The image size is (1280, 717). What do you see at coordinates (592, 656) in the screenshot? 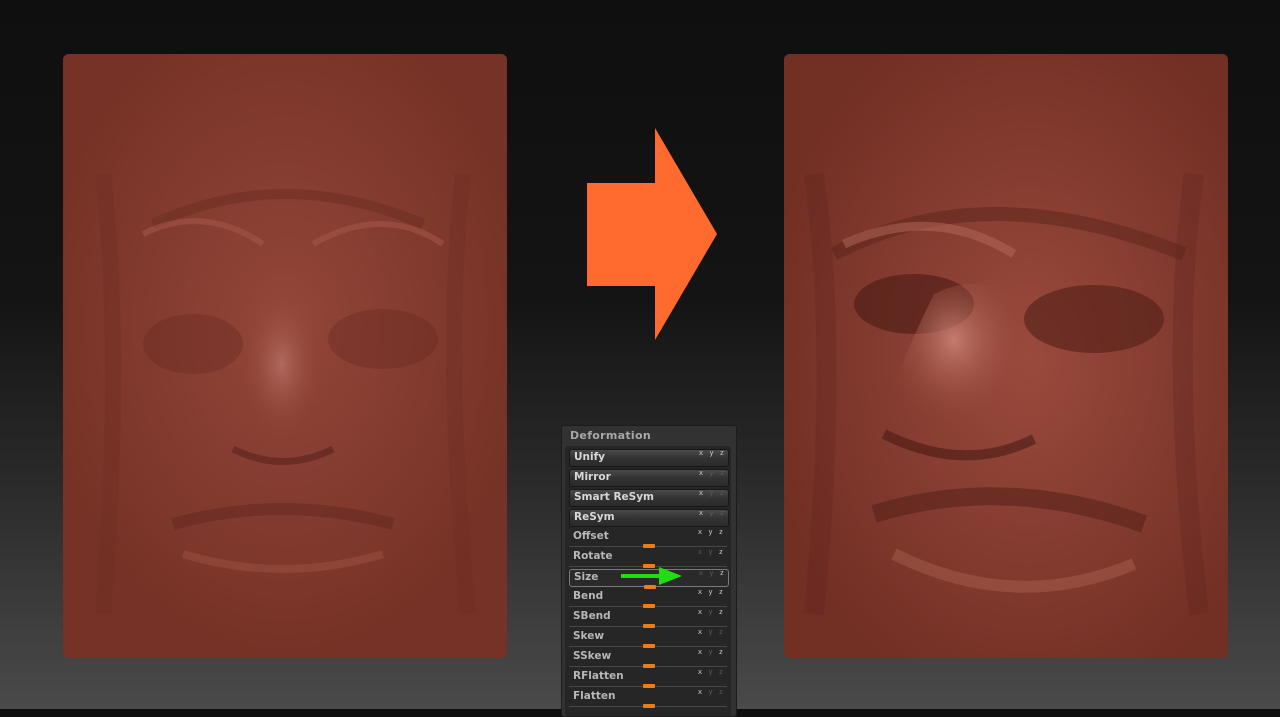
I see `sskew-label: SSkew` at bounding box center [592, 656].